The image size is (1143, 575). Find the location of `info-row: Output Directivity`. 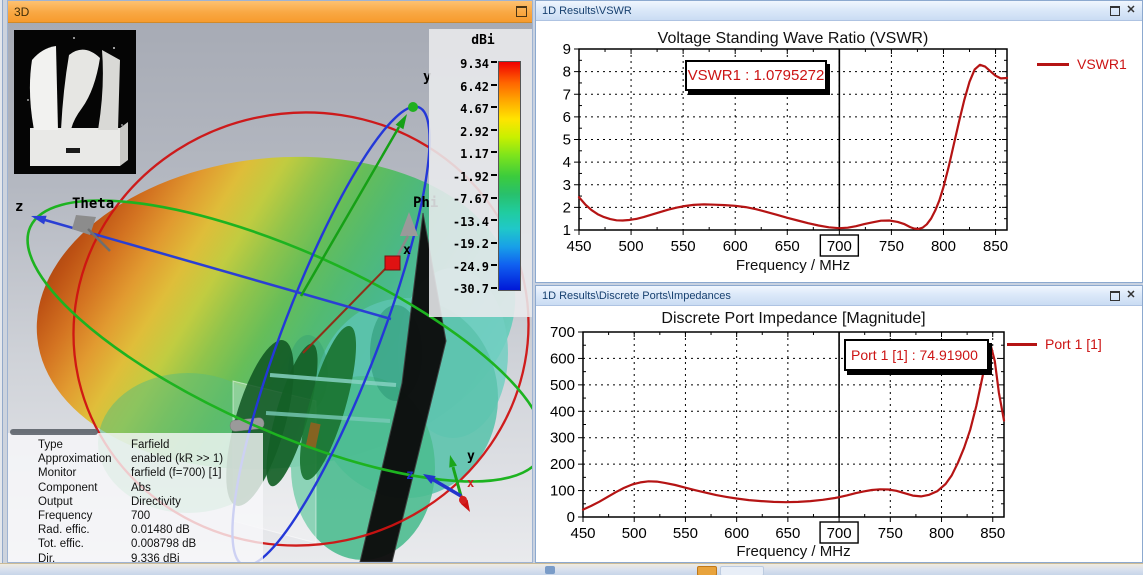

info-row: Output Directivity is located at coordinates (135, 503).